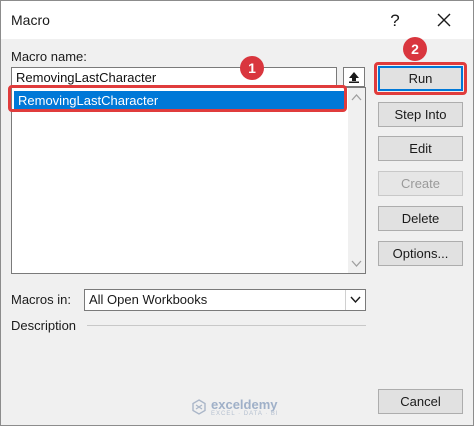 This screenshot has height=426, width=474. I want to click on selection-callout-box, so click(177, 98).